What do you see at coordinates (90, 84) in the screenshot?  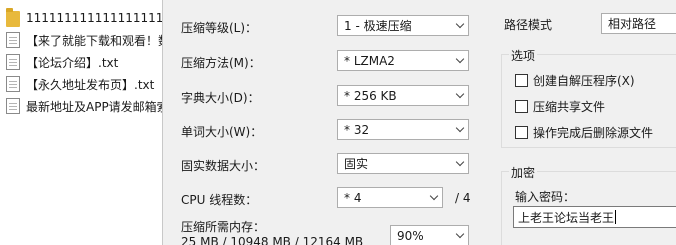 I see `file-name: 【永久地址发布页】.txt` at bounding box center [90, 84].